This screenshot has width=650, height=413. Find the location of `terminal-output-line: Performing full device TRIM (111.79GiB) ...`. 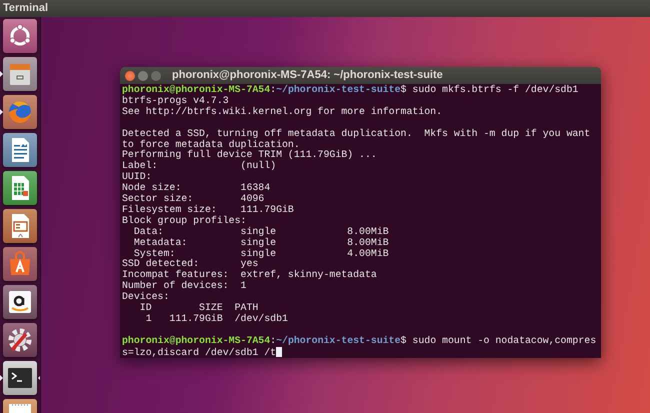

terminal-output-line: Performing full device TRIM (111.79GiB) ... is located at coordinates (250, 155).